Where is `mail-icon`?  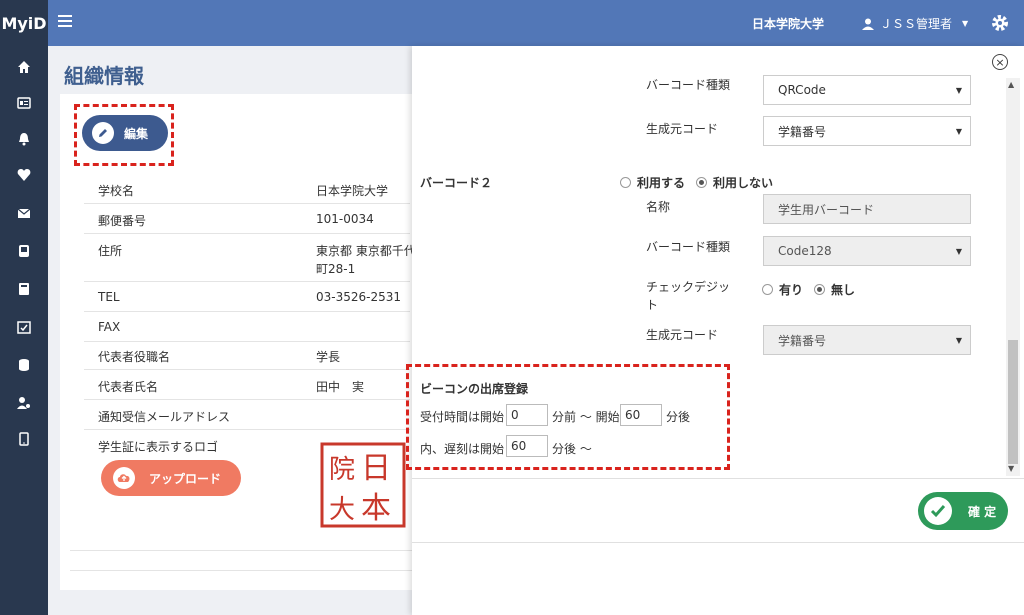
mail-icon is located at coordinates (24, 213).